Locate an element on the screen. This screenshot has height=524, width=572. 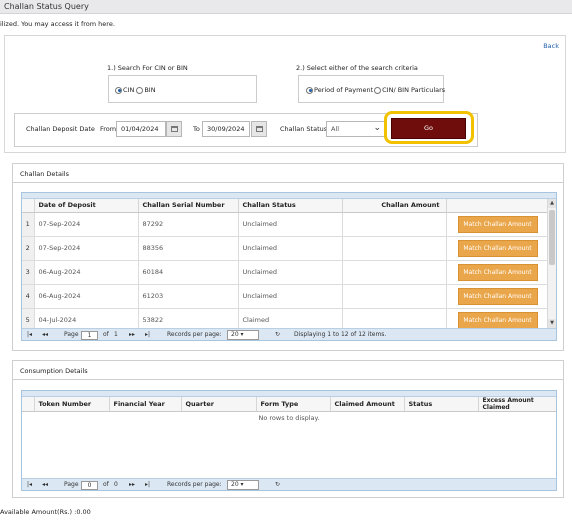
scroll-up-icon: ▲ is located at coordinates (552, 203).